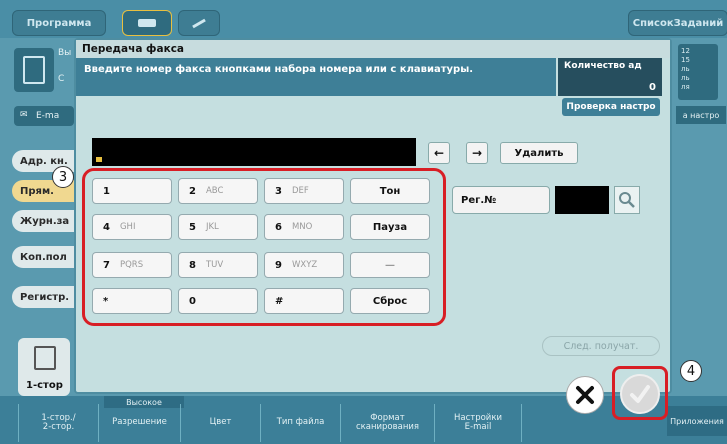 Image resolution: width=727 pixels, height=444 pixels. Describe the element at coordinates (479, 200) in the screenshot. I see `registration-number-label: Рег.№` at that location.